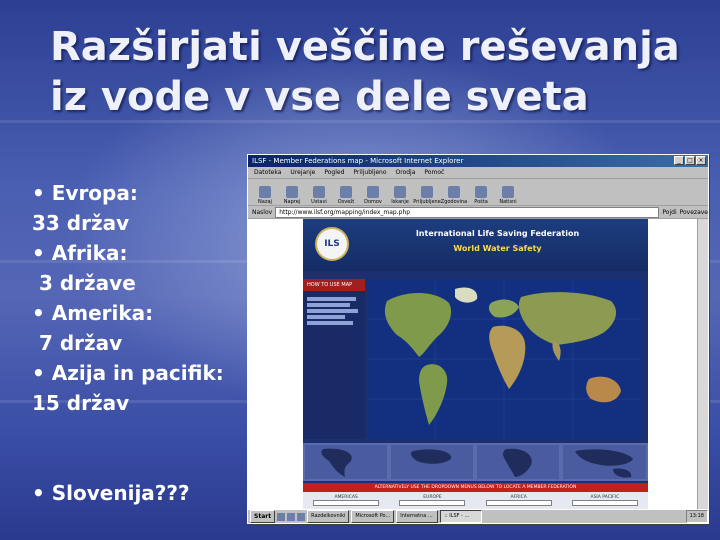 The width and height of the screenshot is (720, 540). I want to click on star-icon, so click(427, 192).